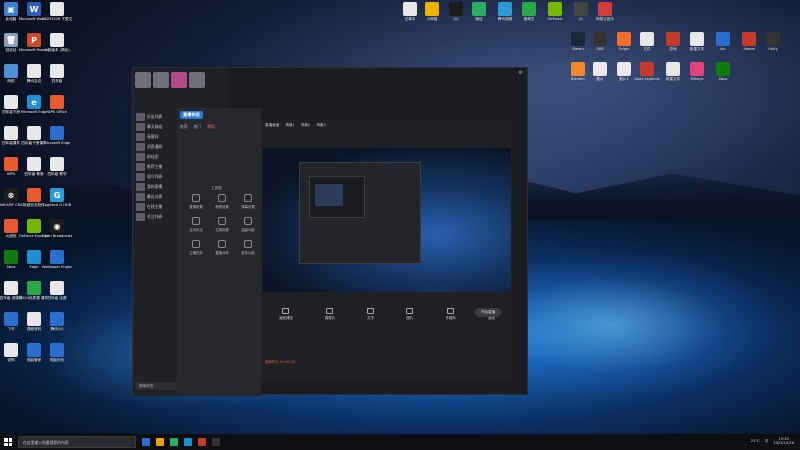  What do you see at coordinates (305, 125) in the screenshot?
I see `stage-tab: 场景2` at bounding box center [305, 125].